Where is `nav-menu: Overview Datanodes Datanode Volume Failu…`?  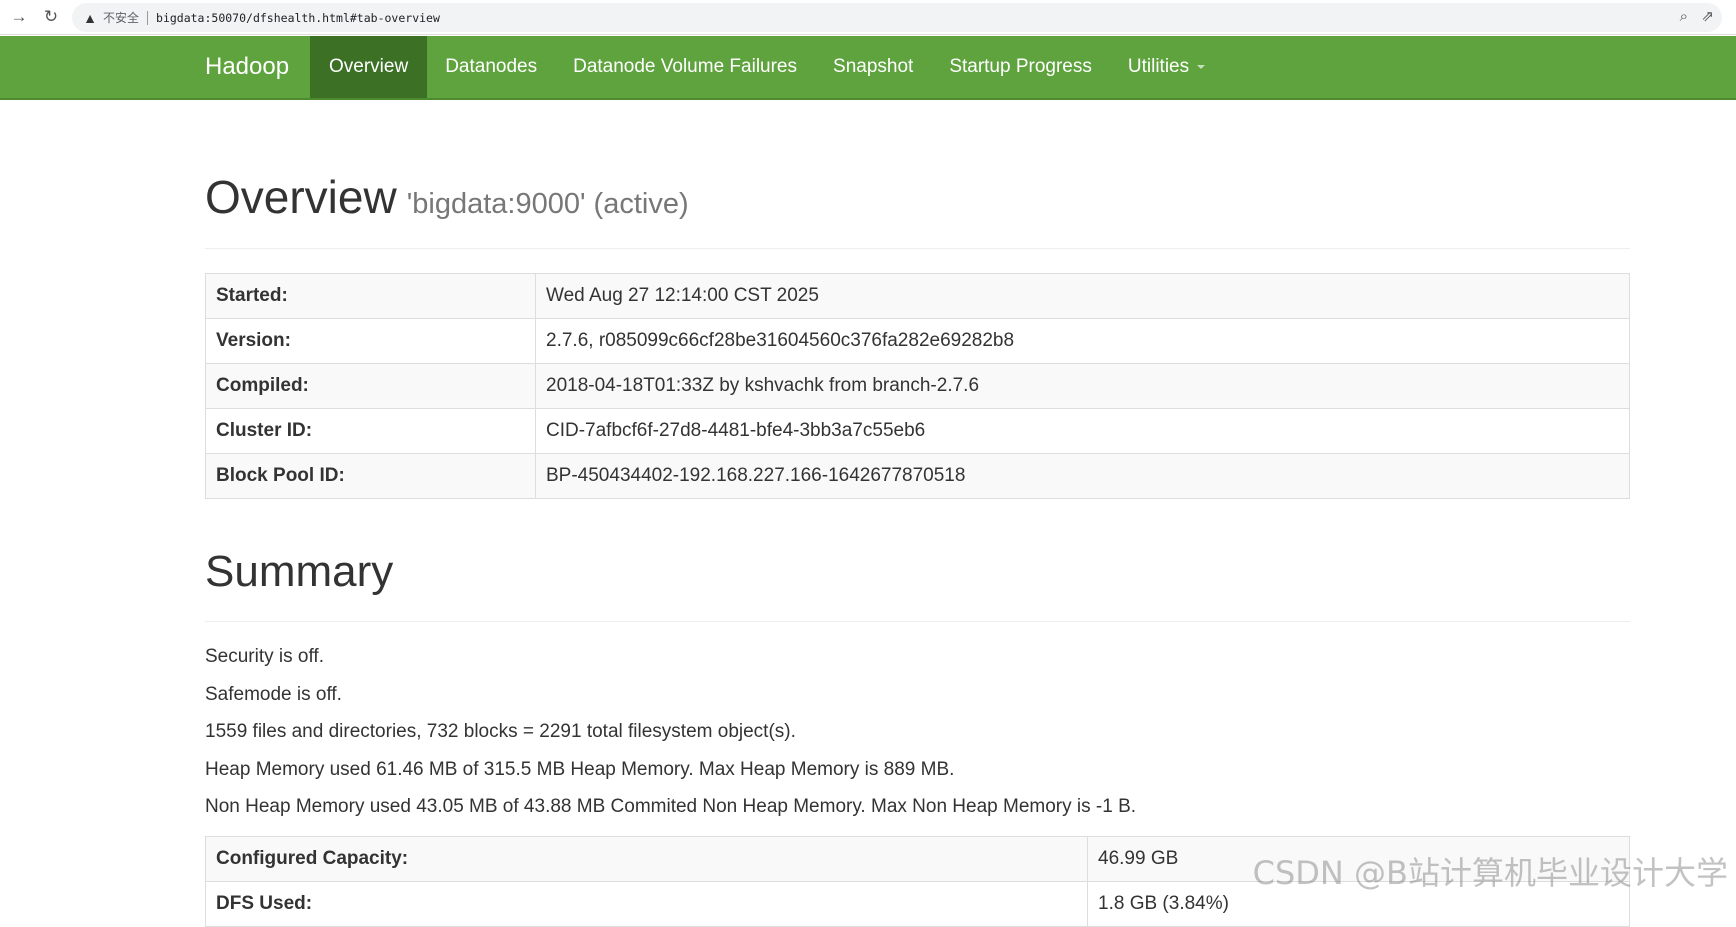 nav-menu: Overview Datanodes Datanode Volume Failu… is located at coordinates (766, 67).